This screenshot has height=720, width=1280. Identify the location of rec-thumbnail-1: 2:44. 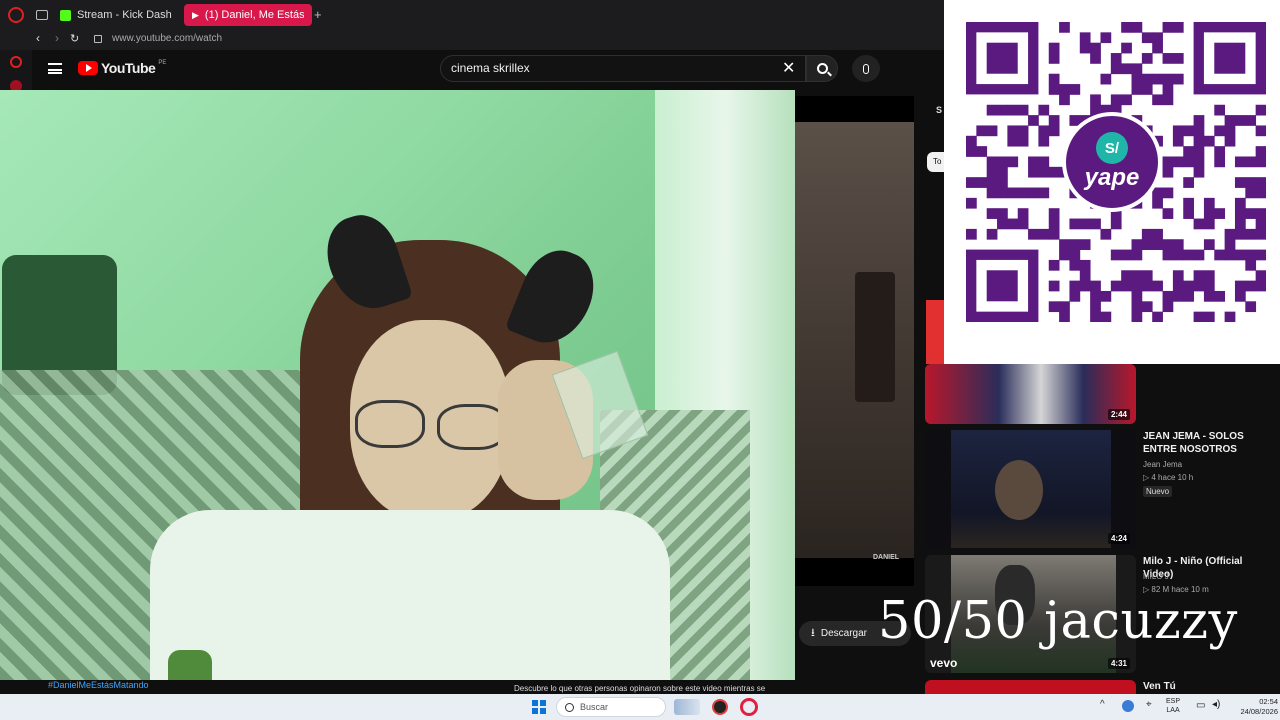
(1030, 394).